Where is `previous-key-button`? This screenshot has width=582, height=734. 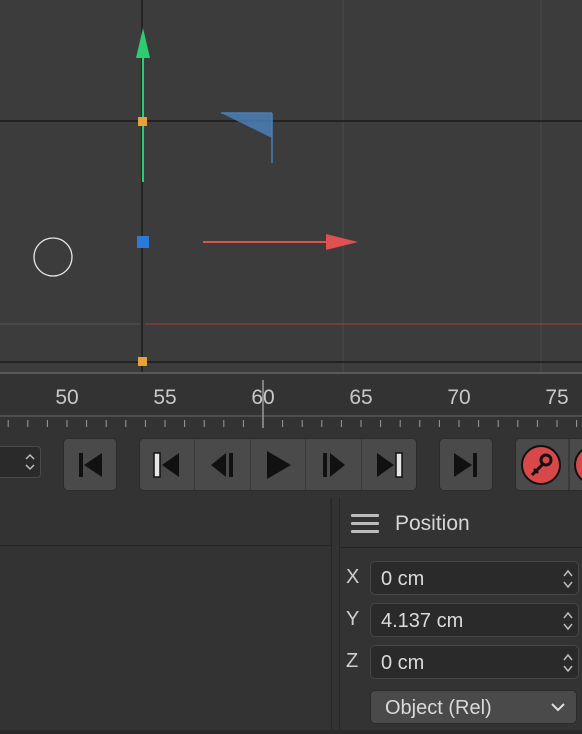
previous-key-button is located at coordinates (168, 464).